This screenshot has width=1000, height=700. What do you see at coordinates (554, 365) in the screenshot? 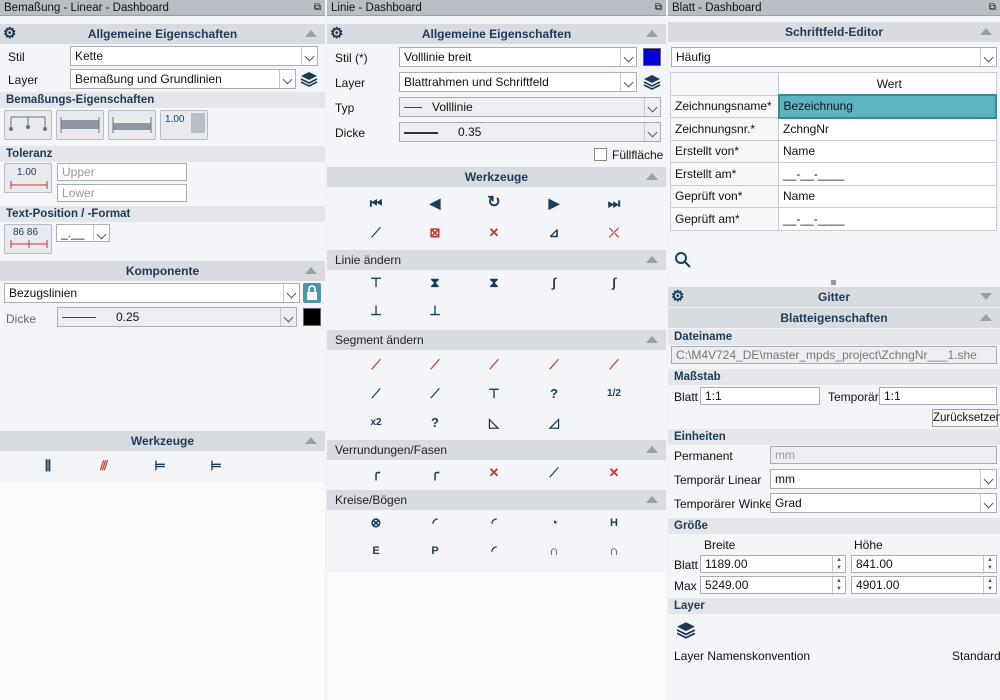
I see `segment-tool-4-icon: ⟋` at bounding box center [554, 365].